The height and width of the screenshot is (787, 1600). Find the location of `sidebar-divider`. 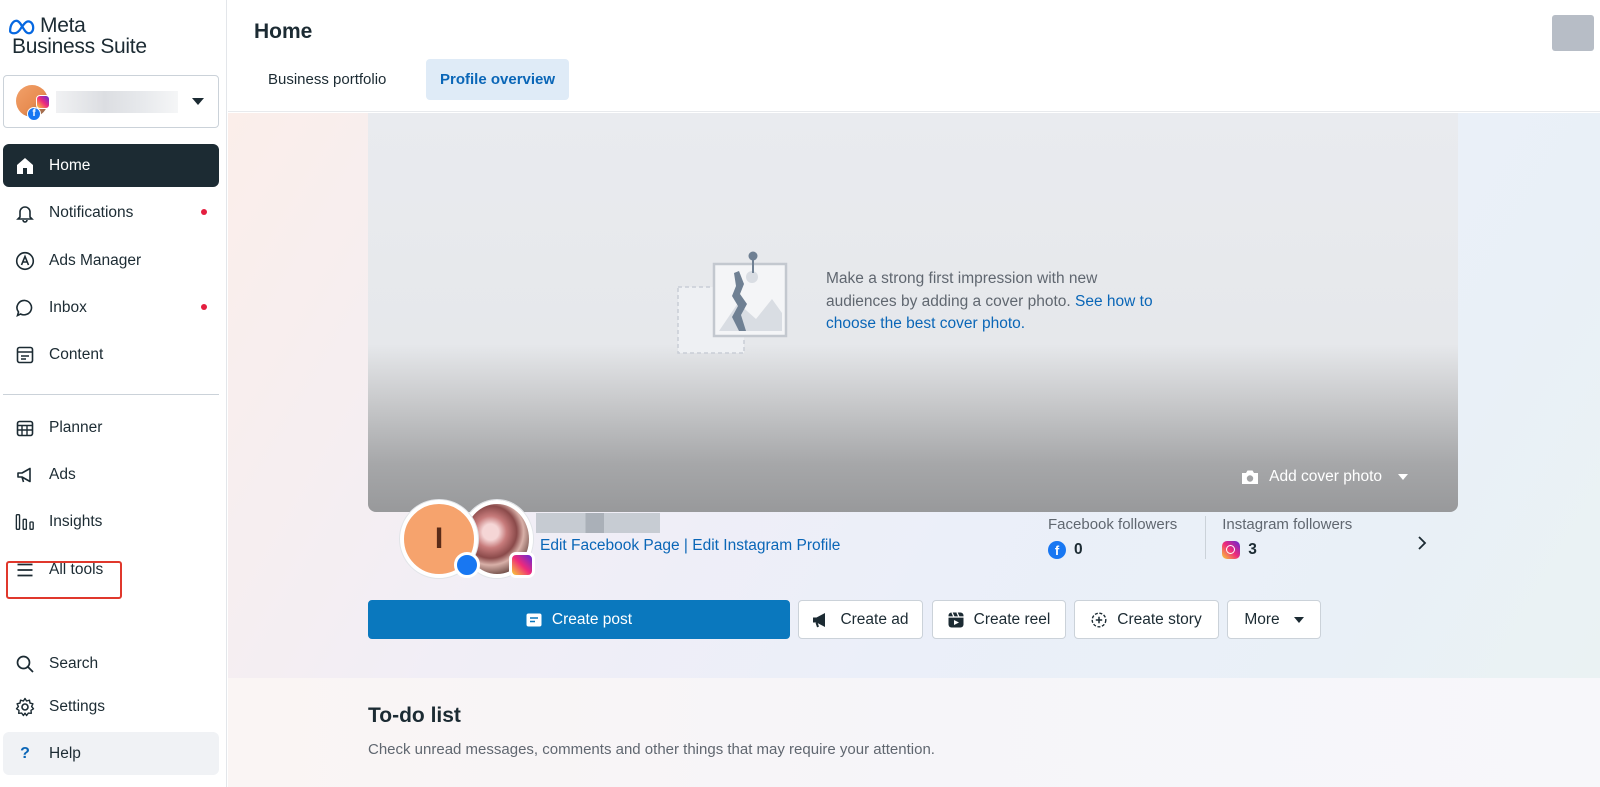

sidebar-divider is located at coordinates (111, 394).